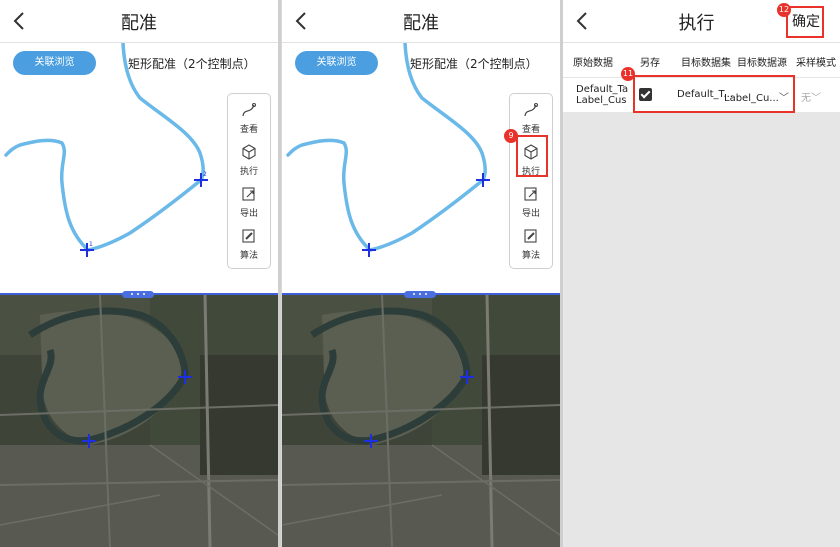 The width and height of the screenshot is (840, 547). Describe the element at coordinates (483, 180) in the screenshot. I see `control-point-2-marker` at that location.